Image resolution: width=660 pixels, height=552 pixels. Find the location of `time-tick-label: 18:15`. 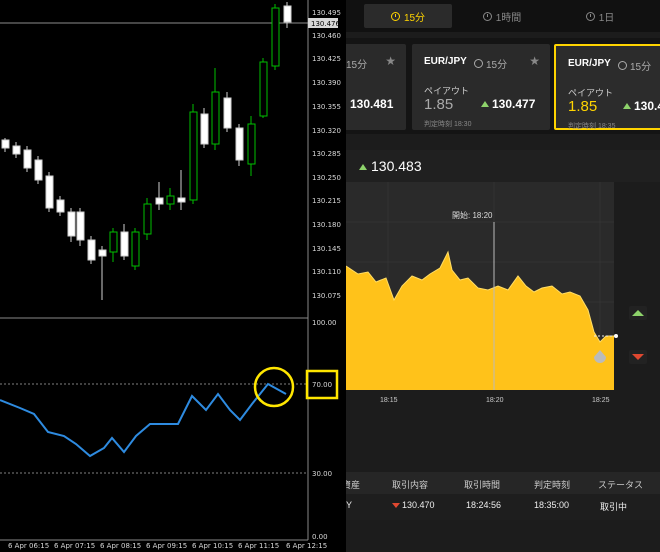

time-tick-label: 18:15 is located at coordinates (389, 400).